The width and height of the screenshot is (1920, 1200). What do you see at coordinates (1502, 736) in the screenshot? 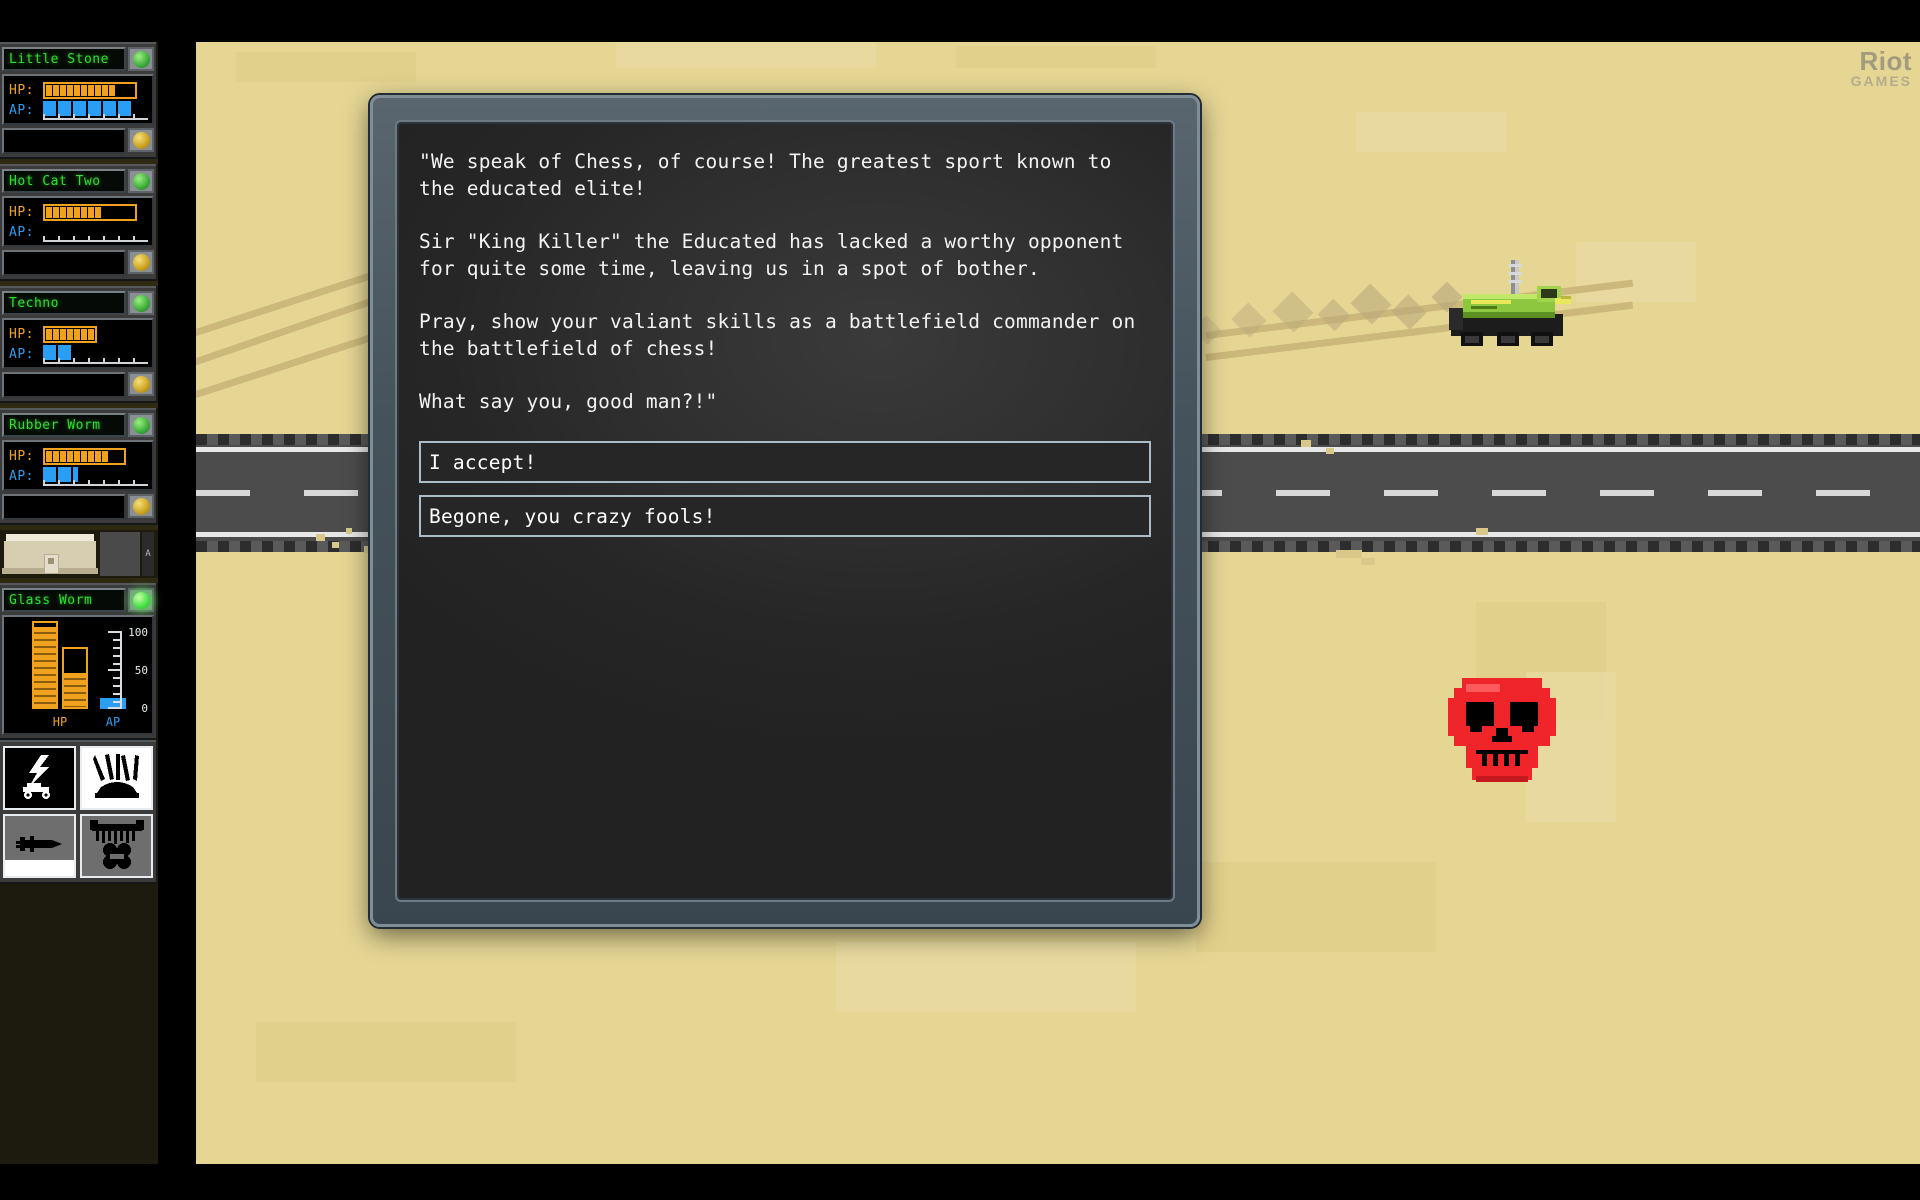
I see `red-skull-icon` at bounding box center [1502, 736].